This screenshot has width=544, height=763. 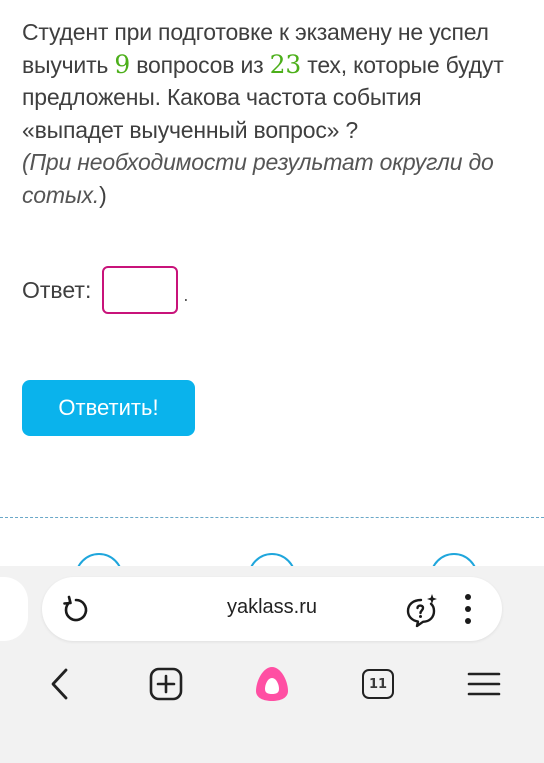 I want to click on rounding-hint-close: ), so click(x=103, y=194).